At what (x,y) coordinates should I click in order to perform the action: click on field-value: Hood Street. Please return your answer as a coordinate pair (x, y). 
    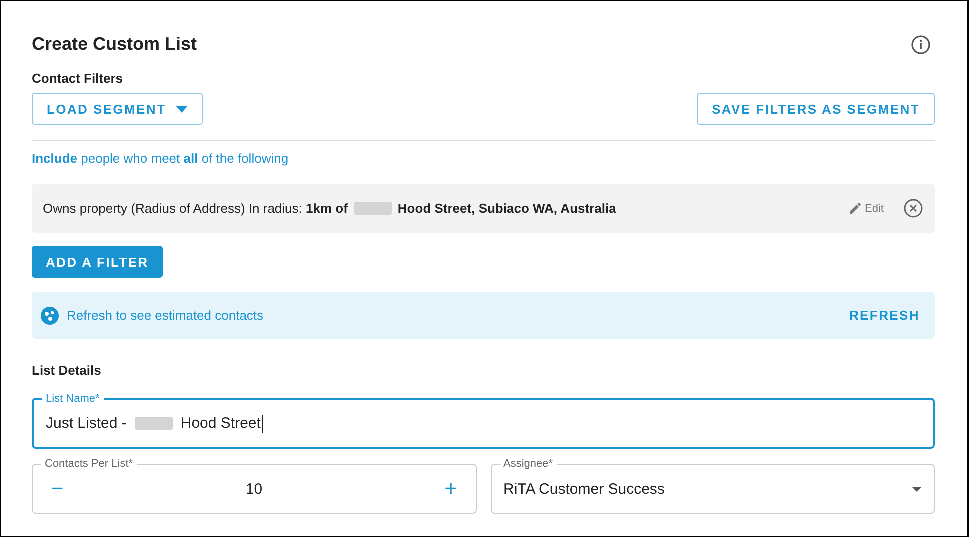
    Looking at the image, I should click on (220, 423).